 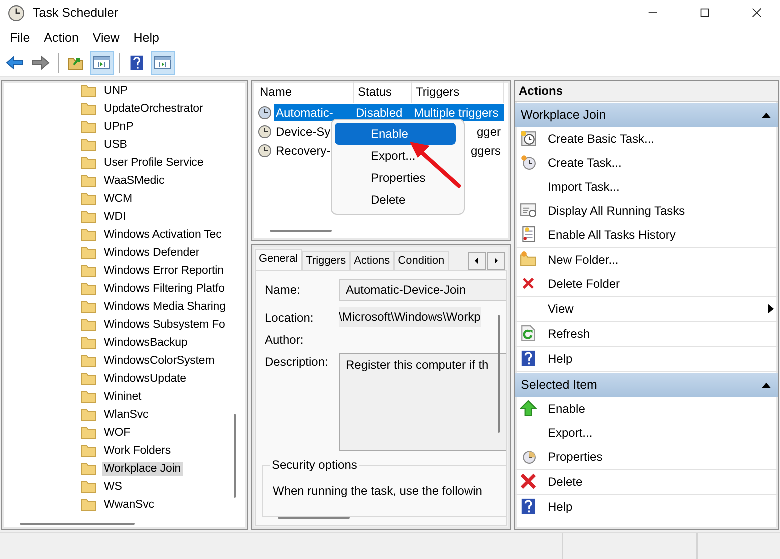 What do you see at coordinates (106, 38) in the screenshot?
I see `menu-item: View` at bounding box center [106, 38].